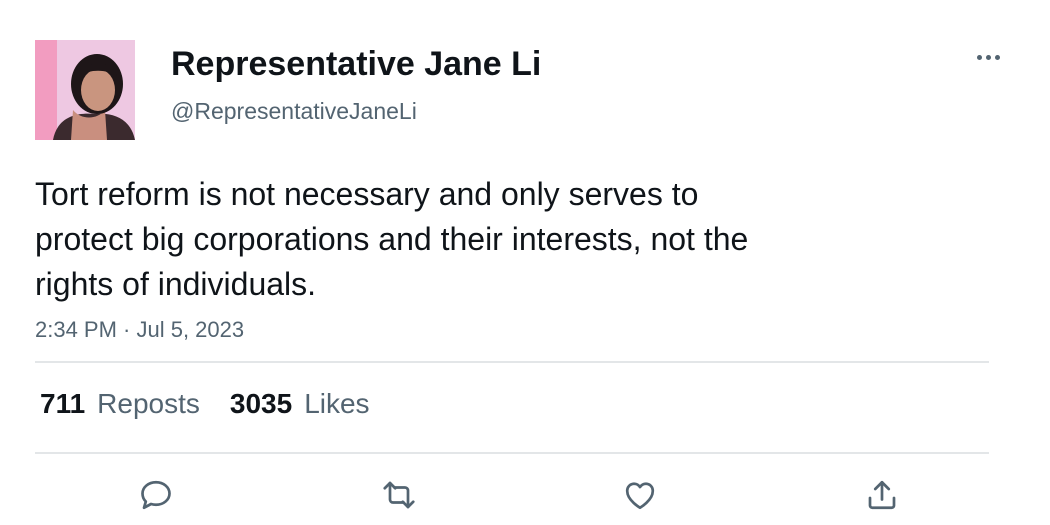  Describe the element at coordinates (176, 284) in the screenshot. I see `tweet-text-line: rights of individuals.` at that location.